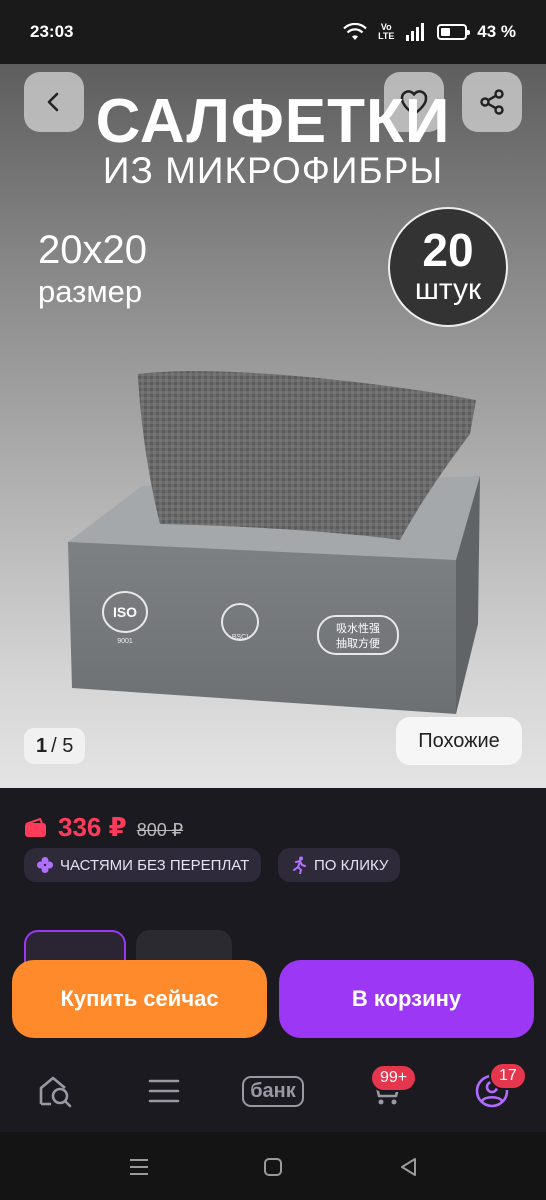  I want to click on box-badge-iso-number: 9001, so click(125, 641).